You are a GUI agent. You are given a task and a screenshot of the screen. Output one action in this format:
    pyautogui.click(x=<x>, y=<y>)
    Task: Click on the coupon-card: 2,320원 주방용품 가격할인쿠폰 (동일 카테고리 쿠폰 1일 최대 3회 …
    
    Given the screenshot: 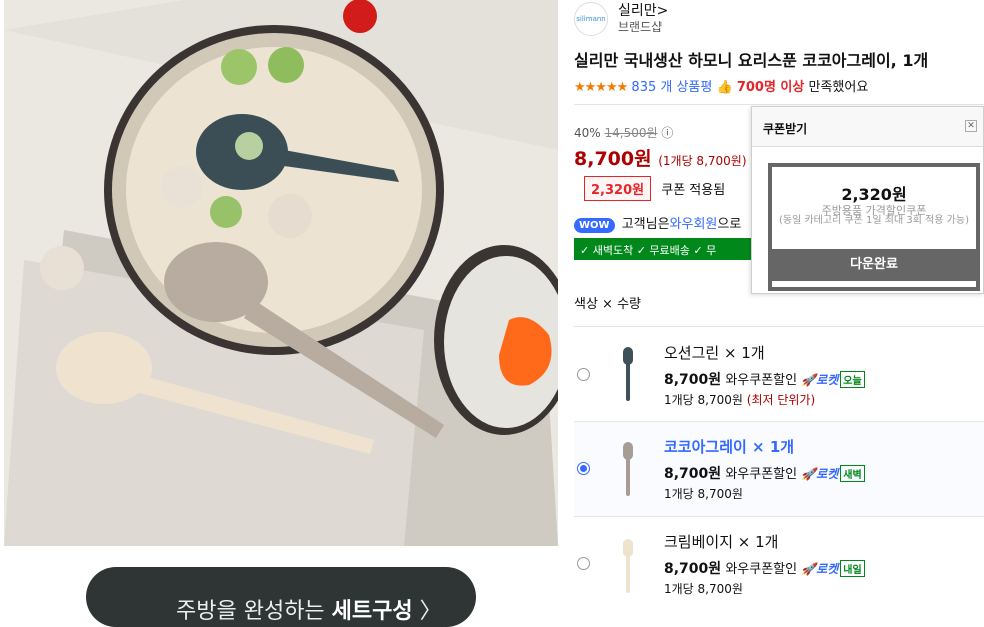 What is the action you would take?
    pyautogui.click(x=874, y=227)
    